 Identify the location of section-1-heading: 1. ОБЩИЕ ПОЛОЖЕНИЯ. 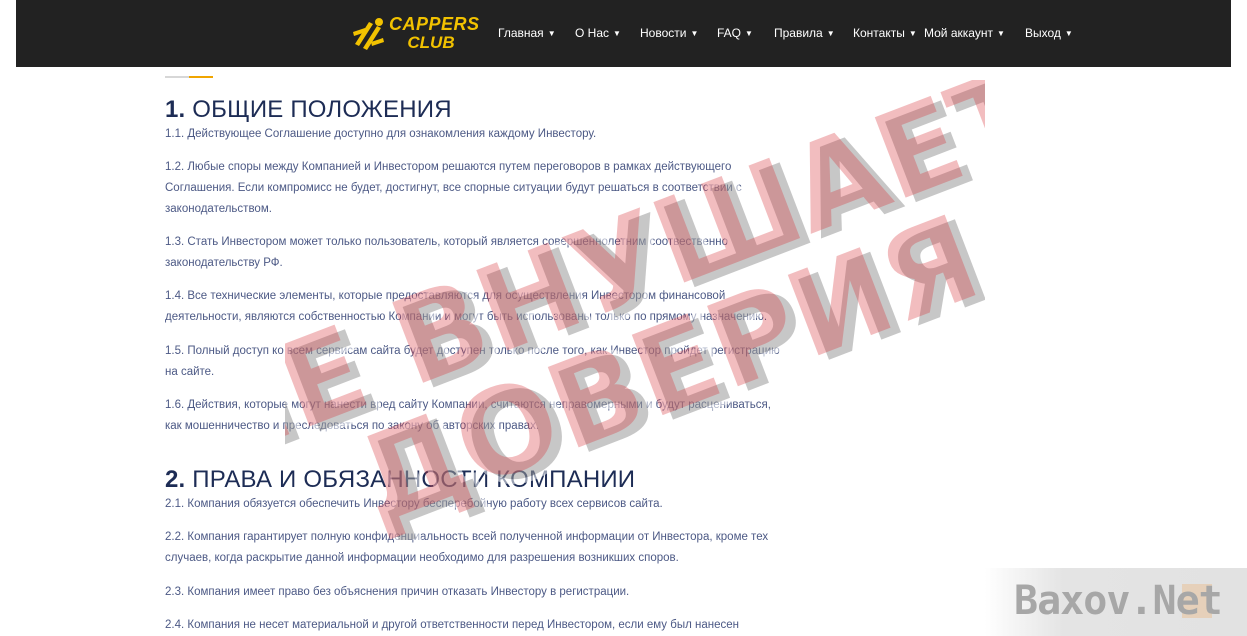
(308, 110).